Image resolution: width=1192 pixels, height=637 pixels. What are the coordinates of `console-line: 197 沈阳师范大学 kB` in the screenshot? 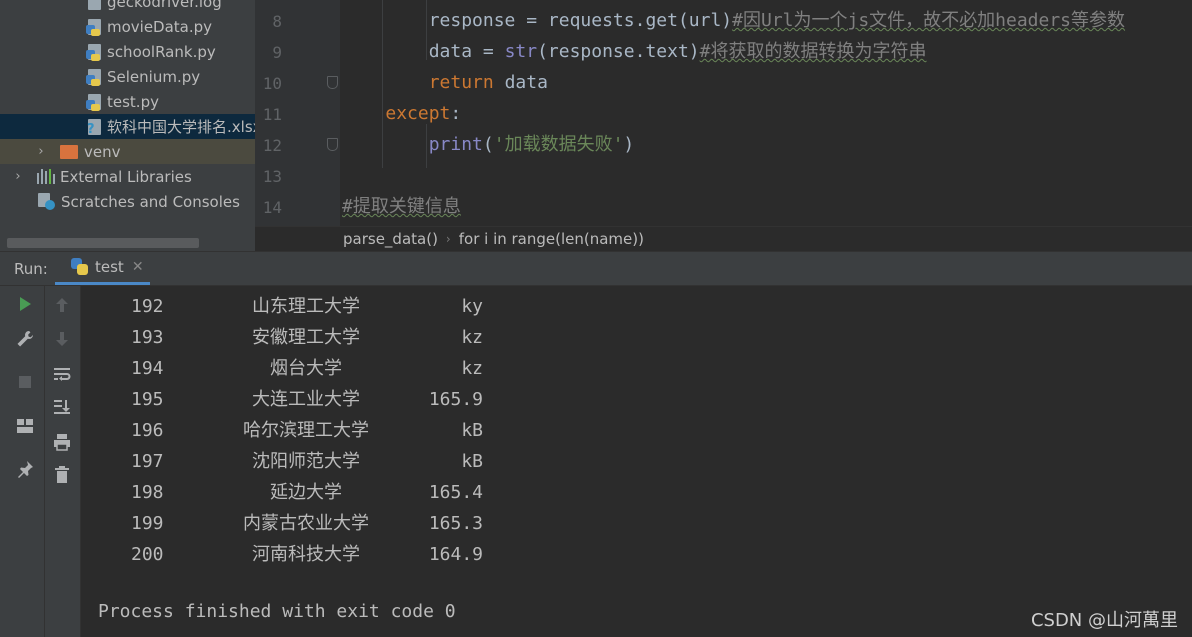 It's located at (381, 461).